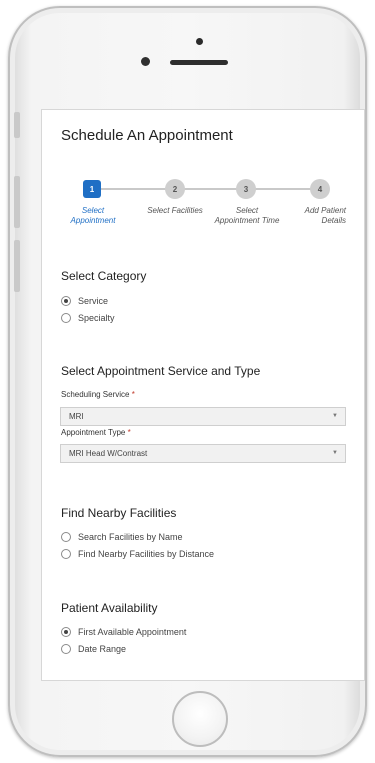  I want to click on radio-service-label: Service, so click(93, 301).